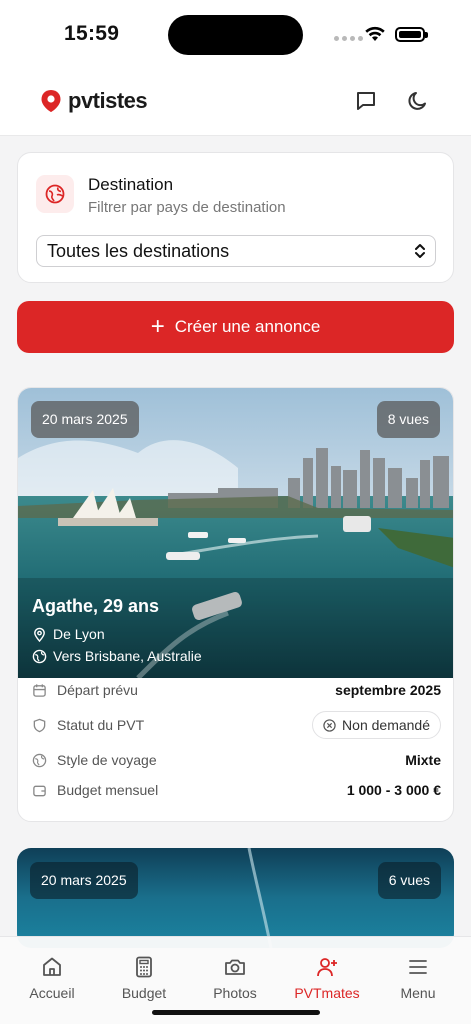 The image size is (471, 1024). What do you see at coordinates (386, 725) in the screenshot?
I see `pvt-status-text: Non demandé` at bounding box center [386, 725].